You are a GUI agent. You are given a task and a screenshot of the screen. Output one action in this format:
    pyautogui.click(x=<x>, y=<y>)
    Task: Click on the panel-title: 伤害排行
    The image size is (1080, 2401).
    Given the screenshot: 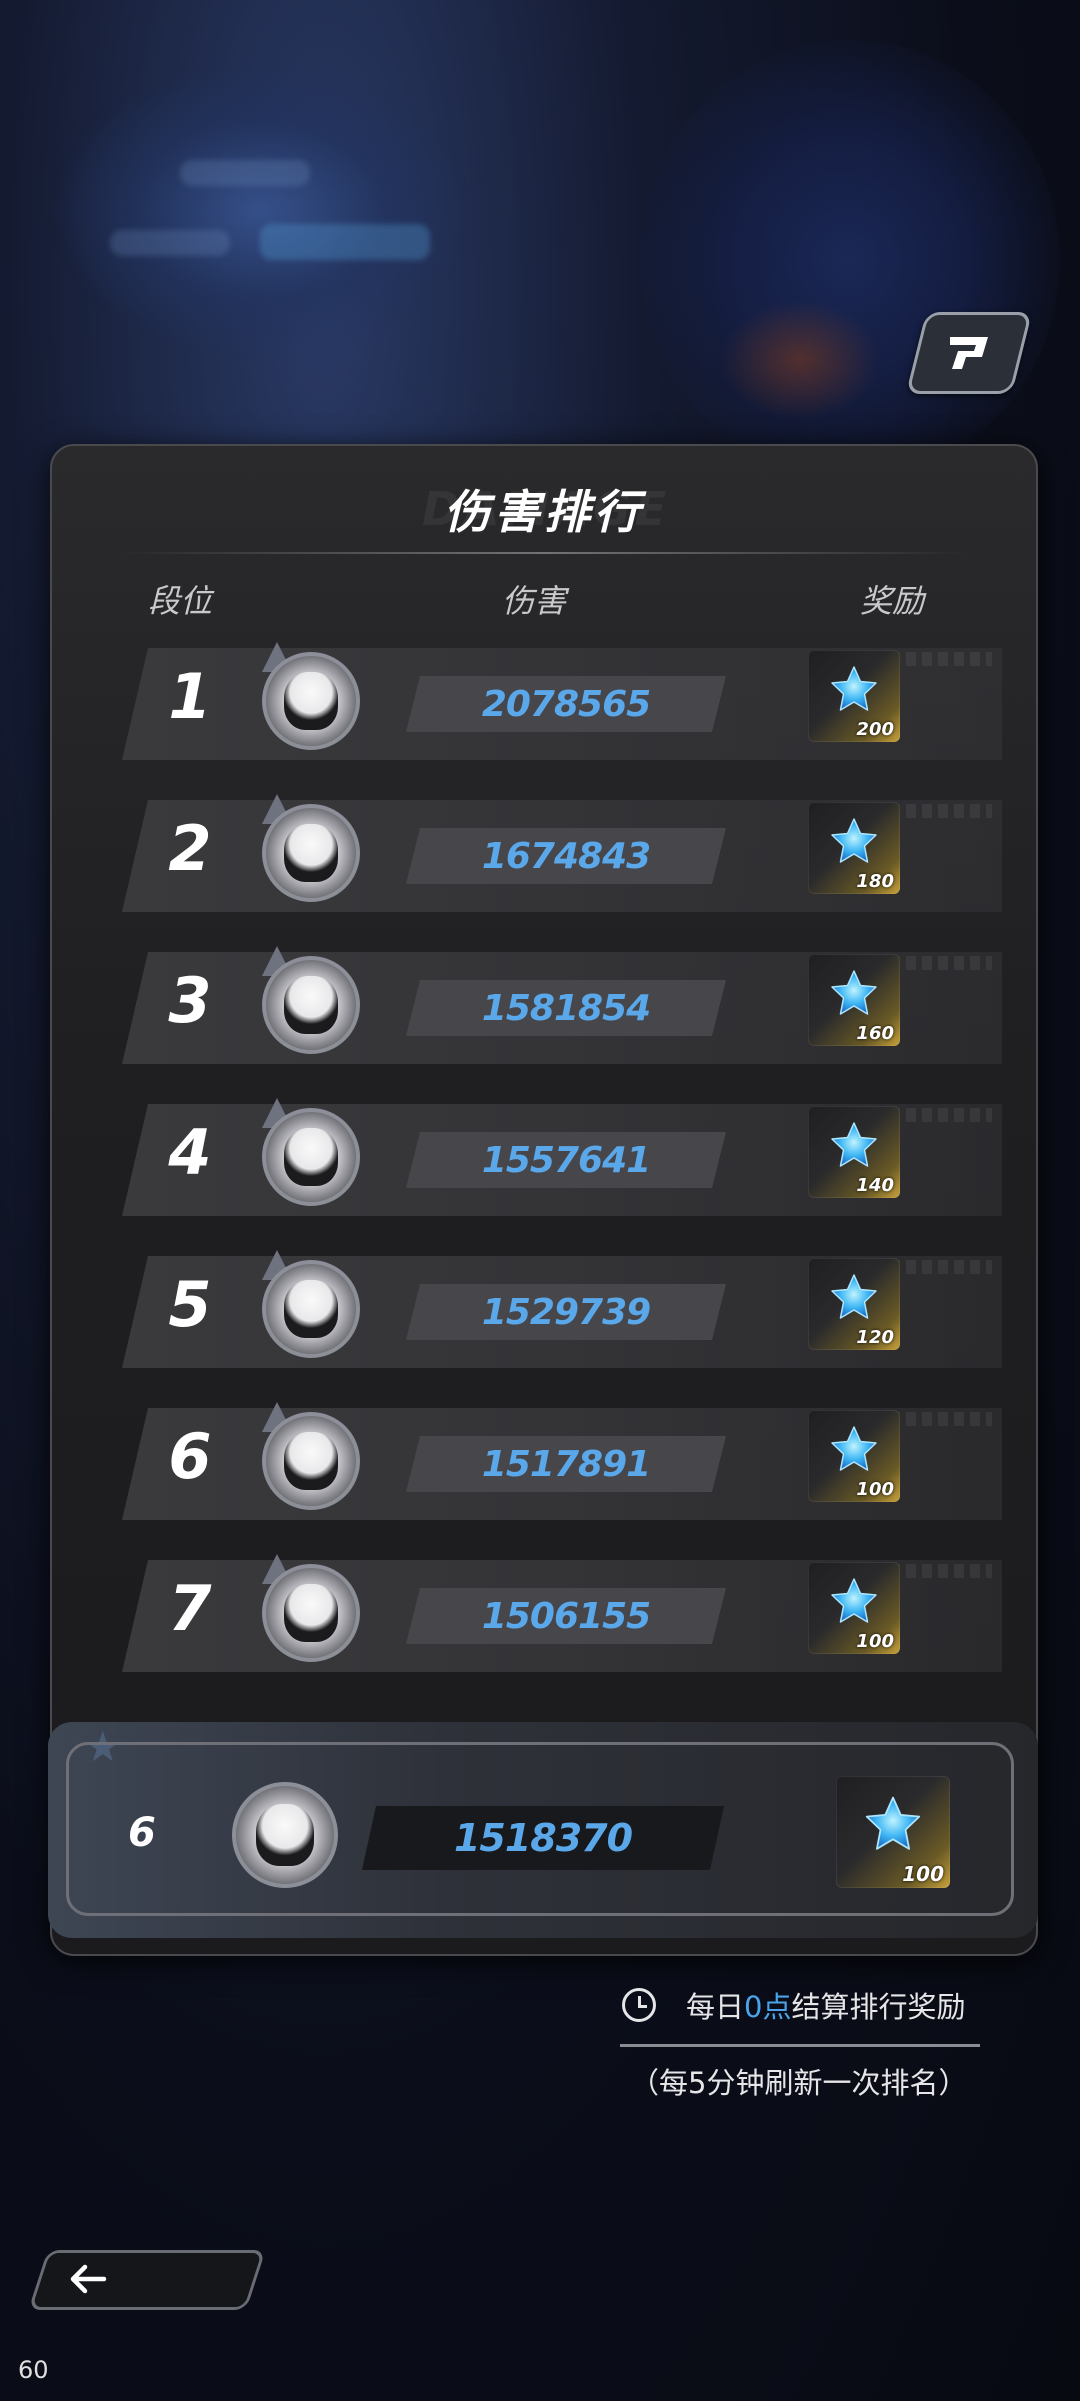 What is the action you would take?
    pyautogui.click(x=544, y=512)
    